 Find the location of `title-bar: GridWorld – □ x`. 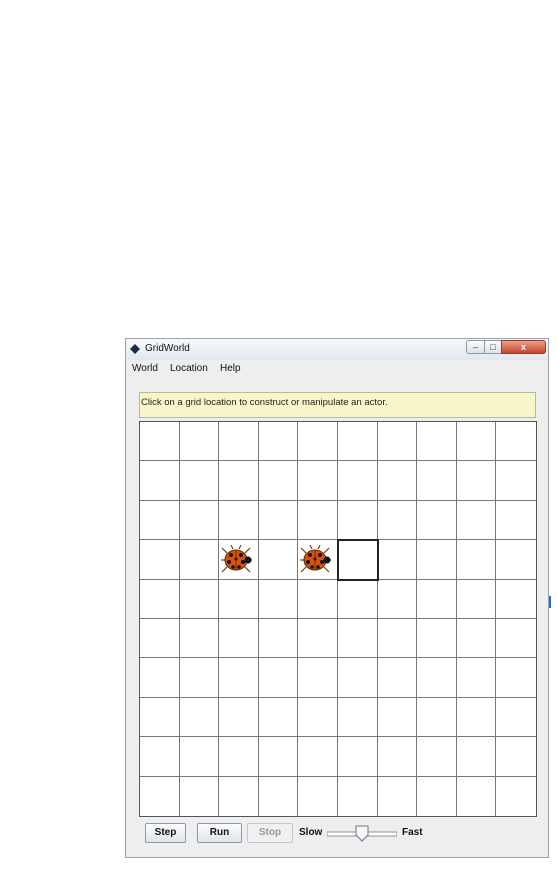

title-bar: GridWorld – □ x is located at coordinates (337, 349).